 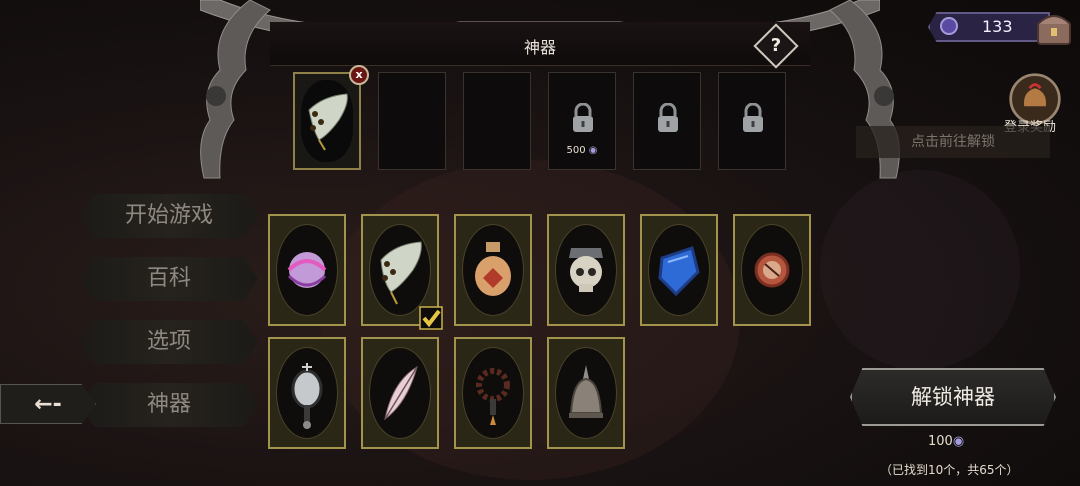 I want to click on skull-icon, so click(x=586, y=270).